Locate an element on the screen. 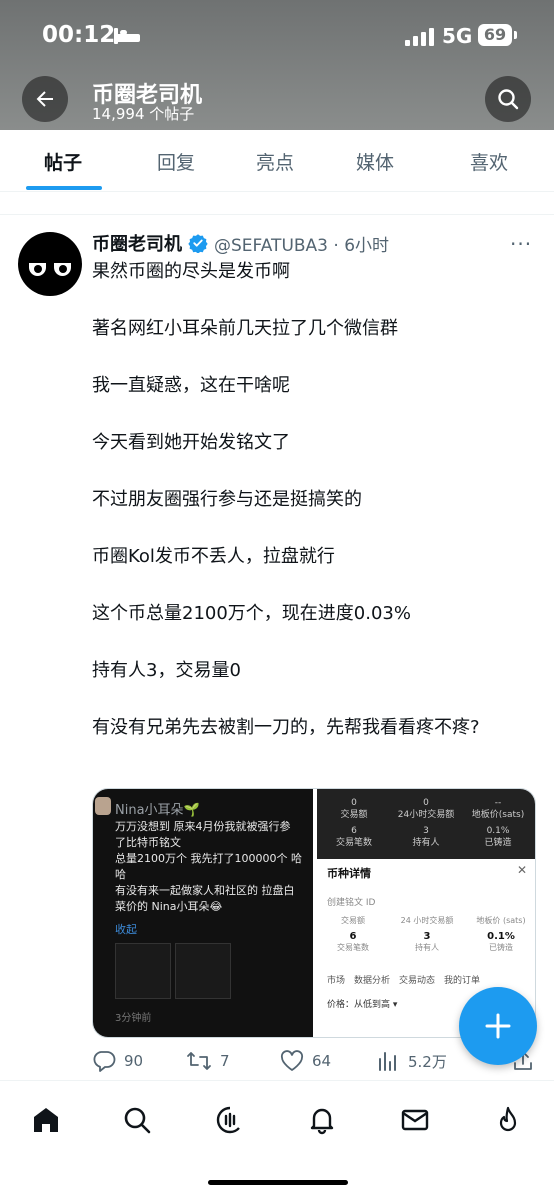 The width and height of the screenshot is (554, 1200). nav-notifications is located at coordinates (322, 1120).